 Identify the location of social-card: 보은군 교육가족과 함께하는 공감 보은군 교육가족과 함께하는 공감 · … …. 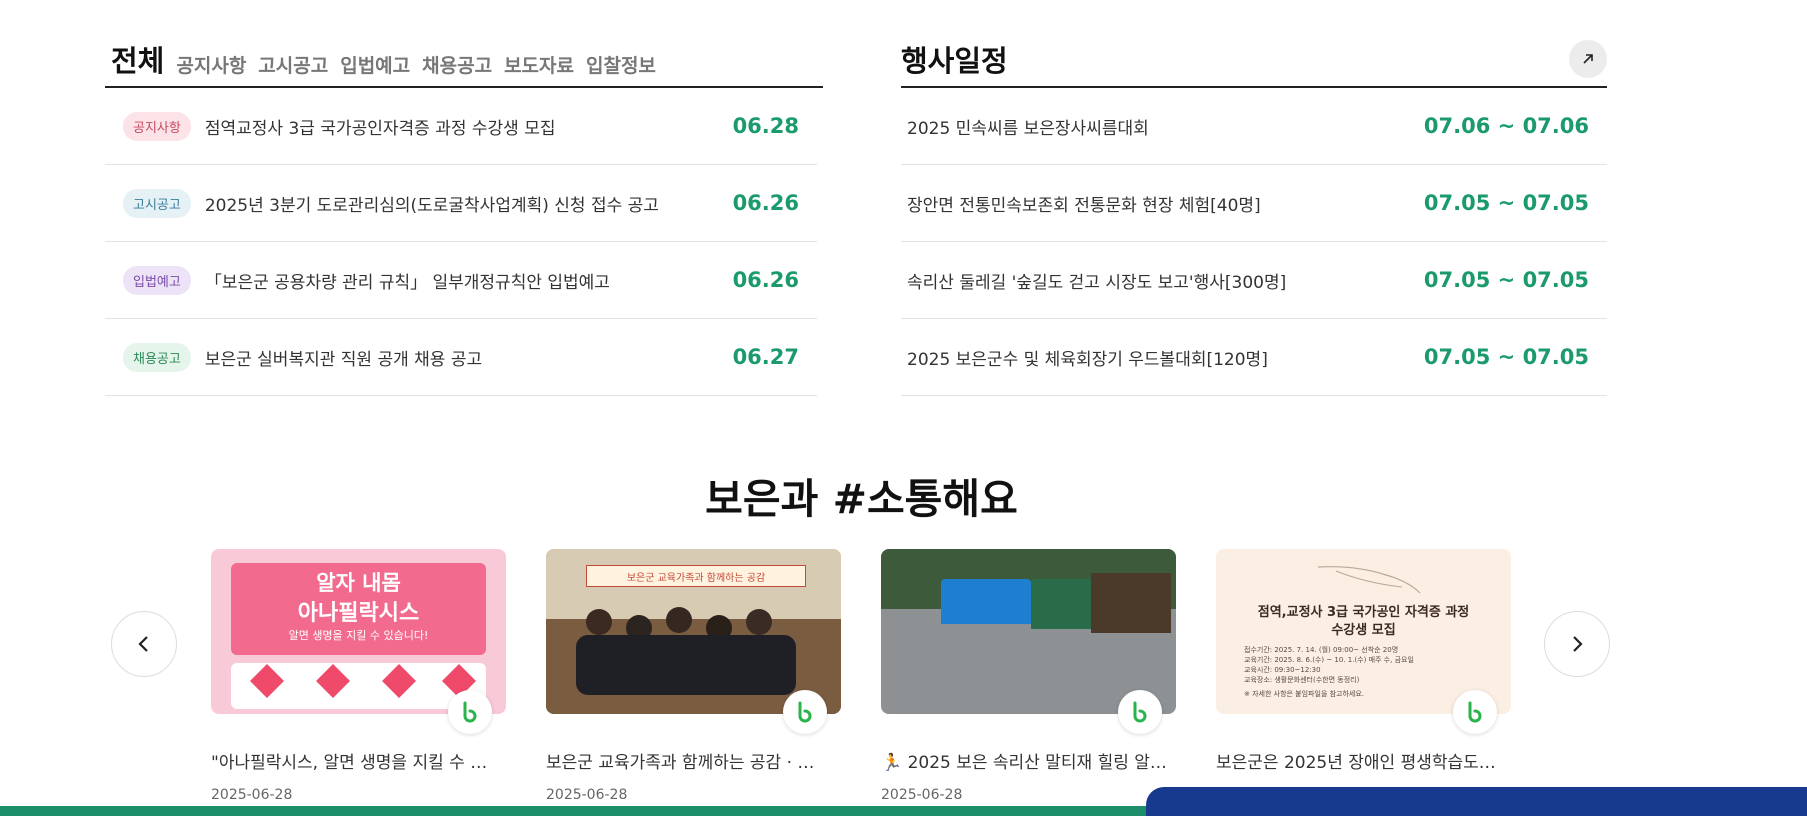
(693, 676).